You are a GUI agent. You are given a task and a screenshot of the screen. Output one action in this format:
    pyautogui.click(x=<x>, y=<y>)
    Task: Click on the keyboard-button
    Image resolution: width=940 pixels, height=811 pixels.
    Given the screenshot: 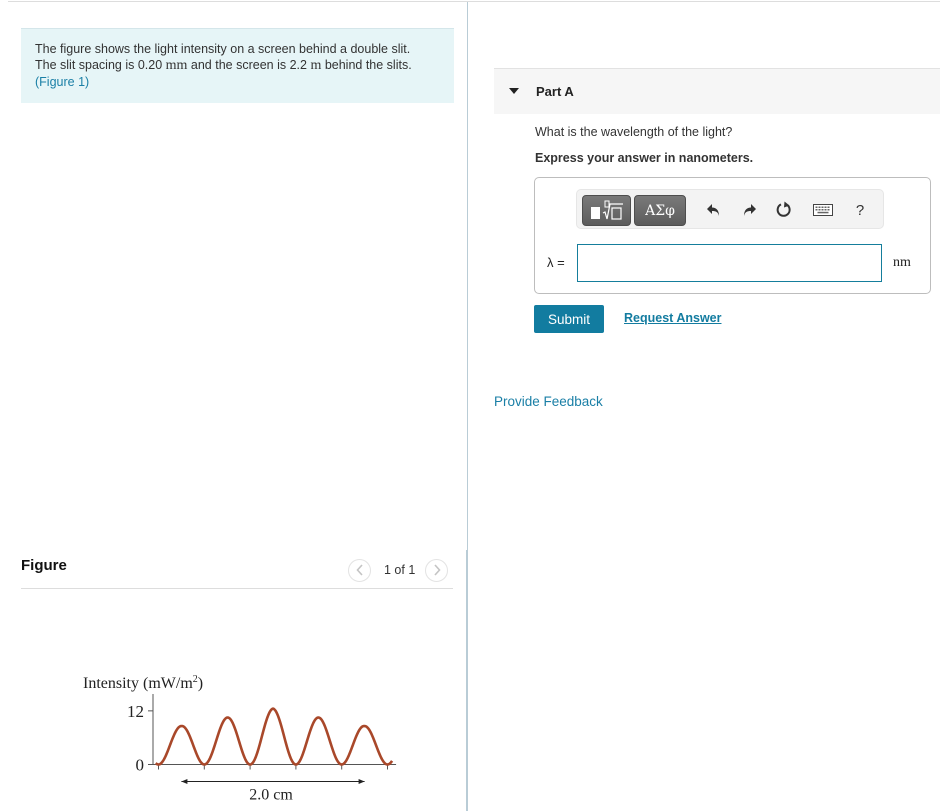 What is the action you would take?
    pyautogui.click(x=823, y=210)
    